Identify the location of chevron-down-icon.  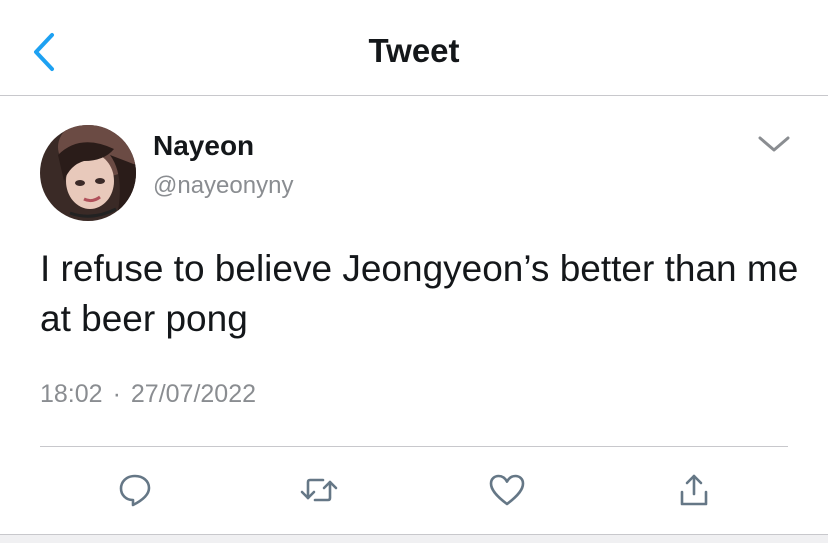
(774, 144).